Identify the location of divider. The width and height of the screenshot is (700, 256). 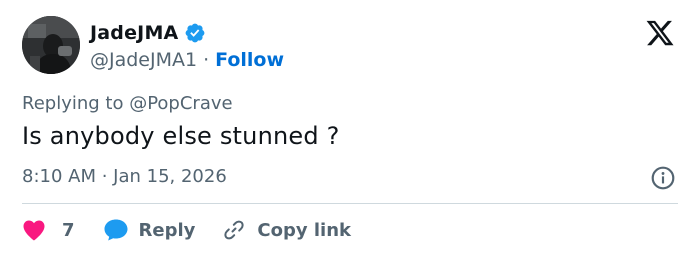
(350, 203).